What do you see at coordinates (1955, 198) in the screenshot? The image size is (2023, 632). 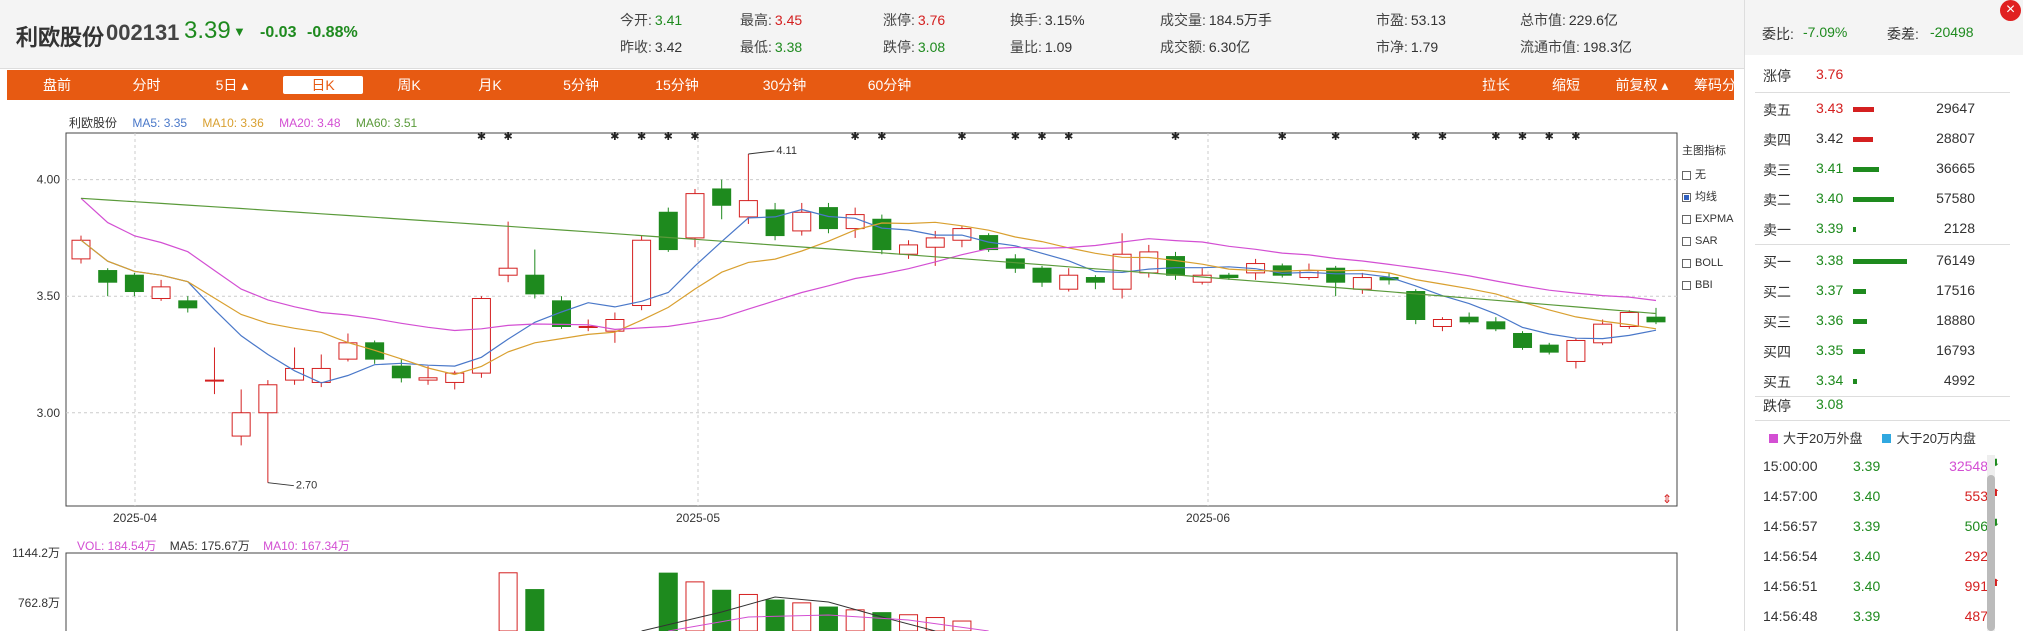 I see `ask-volume: 57580` at bounding box center [1955, 198].